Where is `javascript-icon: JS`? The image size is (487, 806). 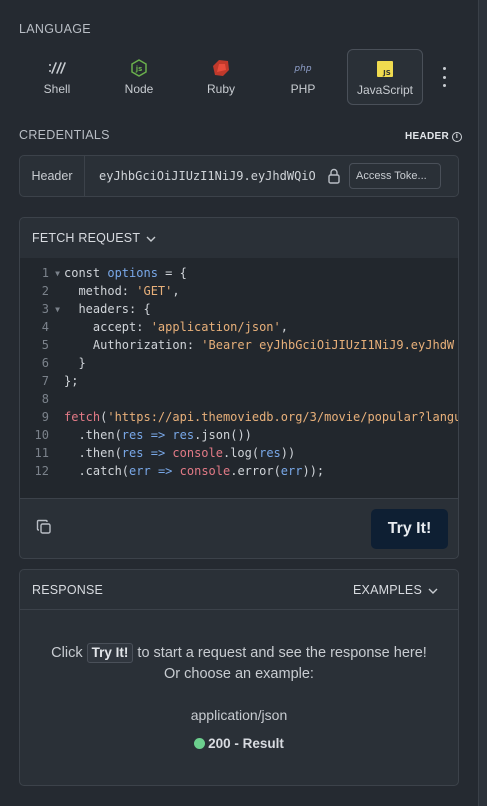 javascript-icon: JS is located at coordinates (385, 69).